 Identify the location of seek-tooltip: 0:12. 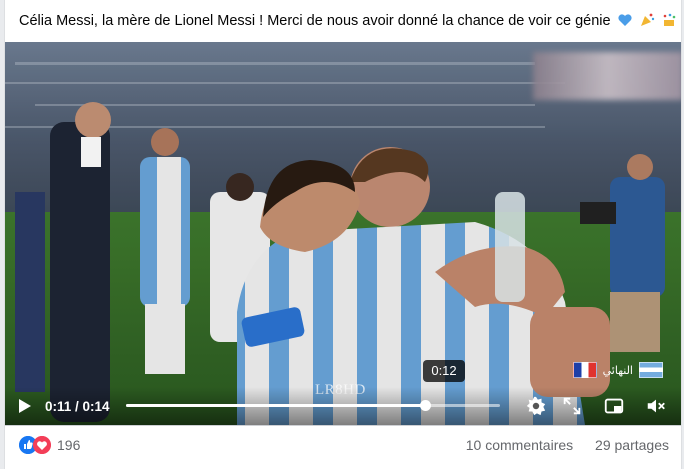
(444, 371).